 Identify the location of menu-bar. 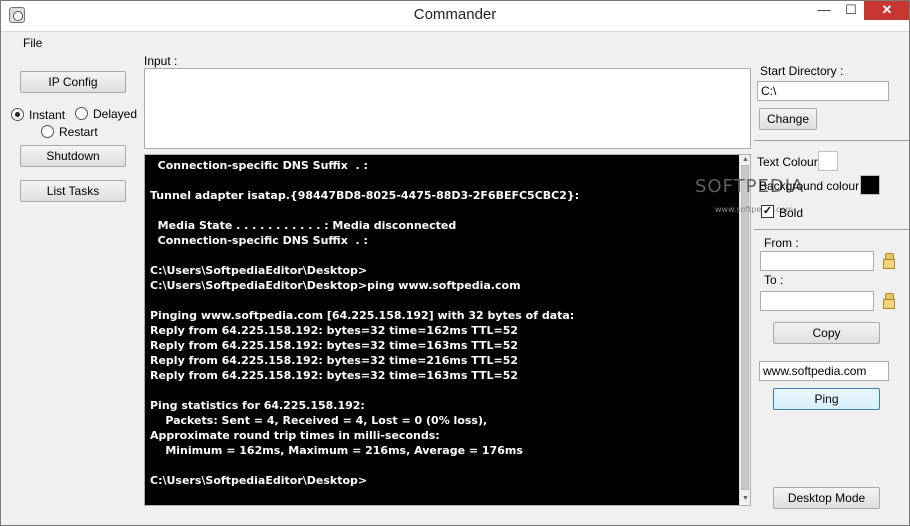
(455, 43).